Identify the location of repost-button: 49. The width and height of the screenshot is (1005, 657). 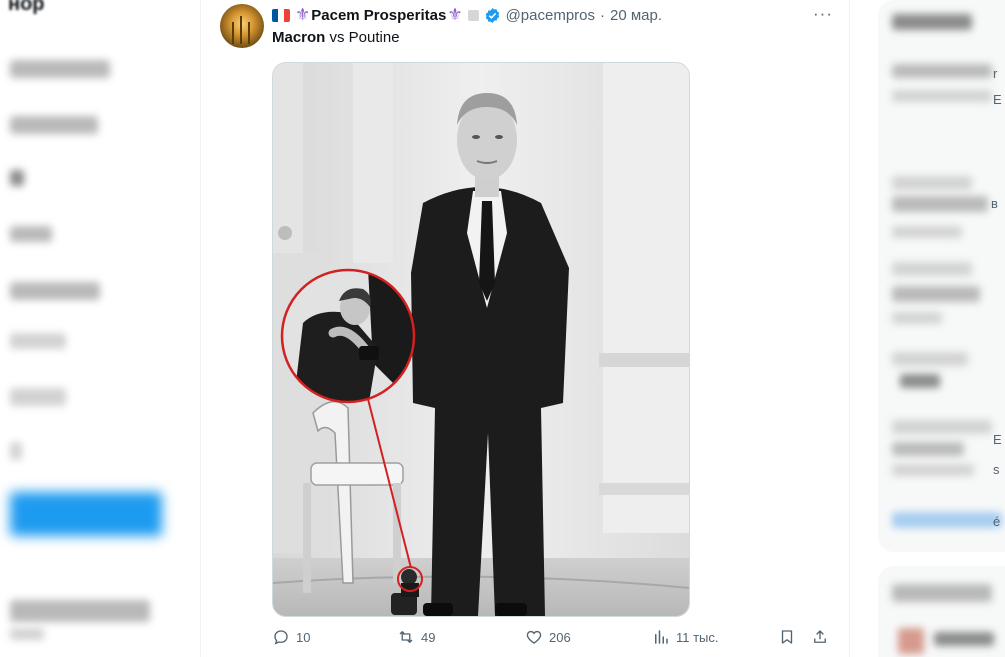
(416, 637).